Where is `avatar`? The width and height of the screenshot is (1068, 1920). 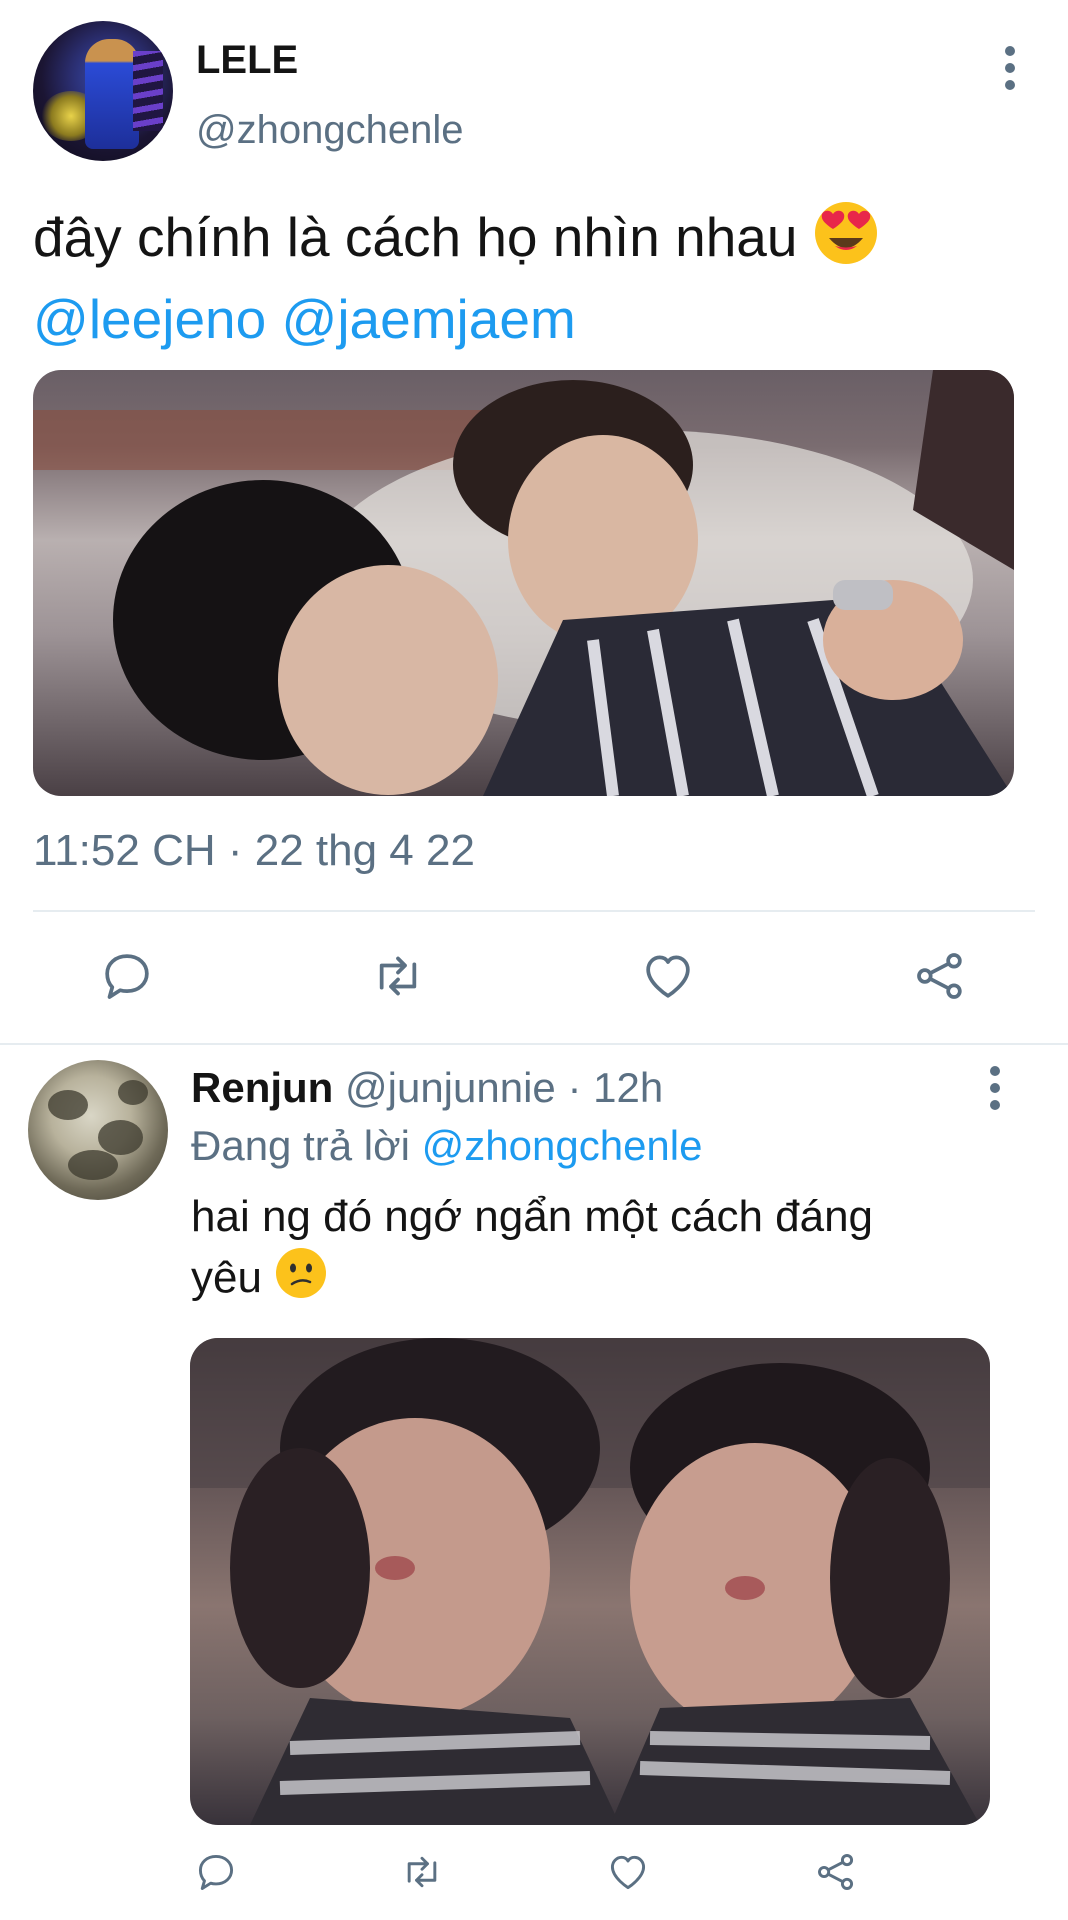
avatar is located at coordinates (103, 91).